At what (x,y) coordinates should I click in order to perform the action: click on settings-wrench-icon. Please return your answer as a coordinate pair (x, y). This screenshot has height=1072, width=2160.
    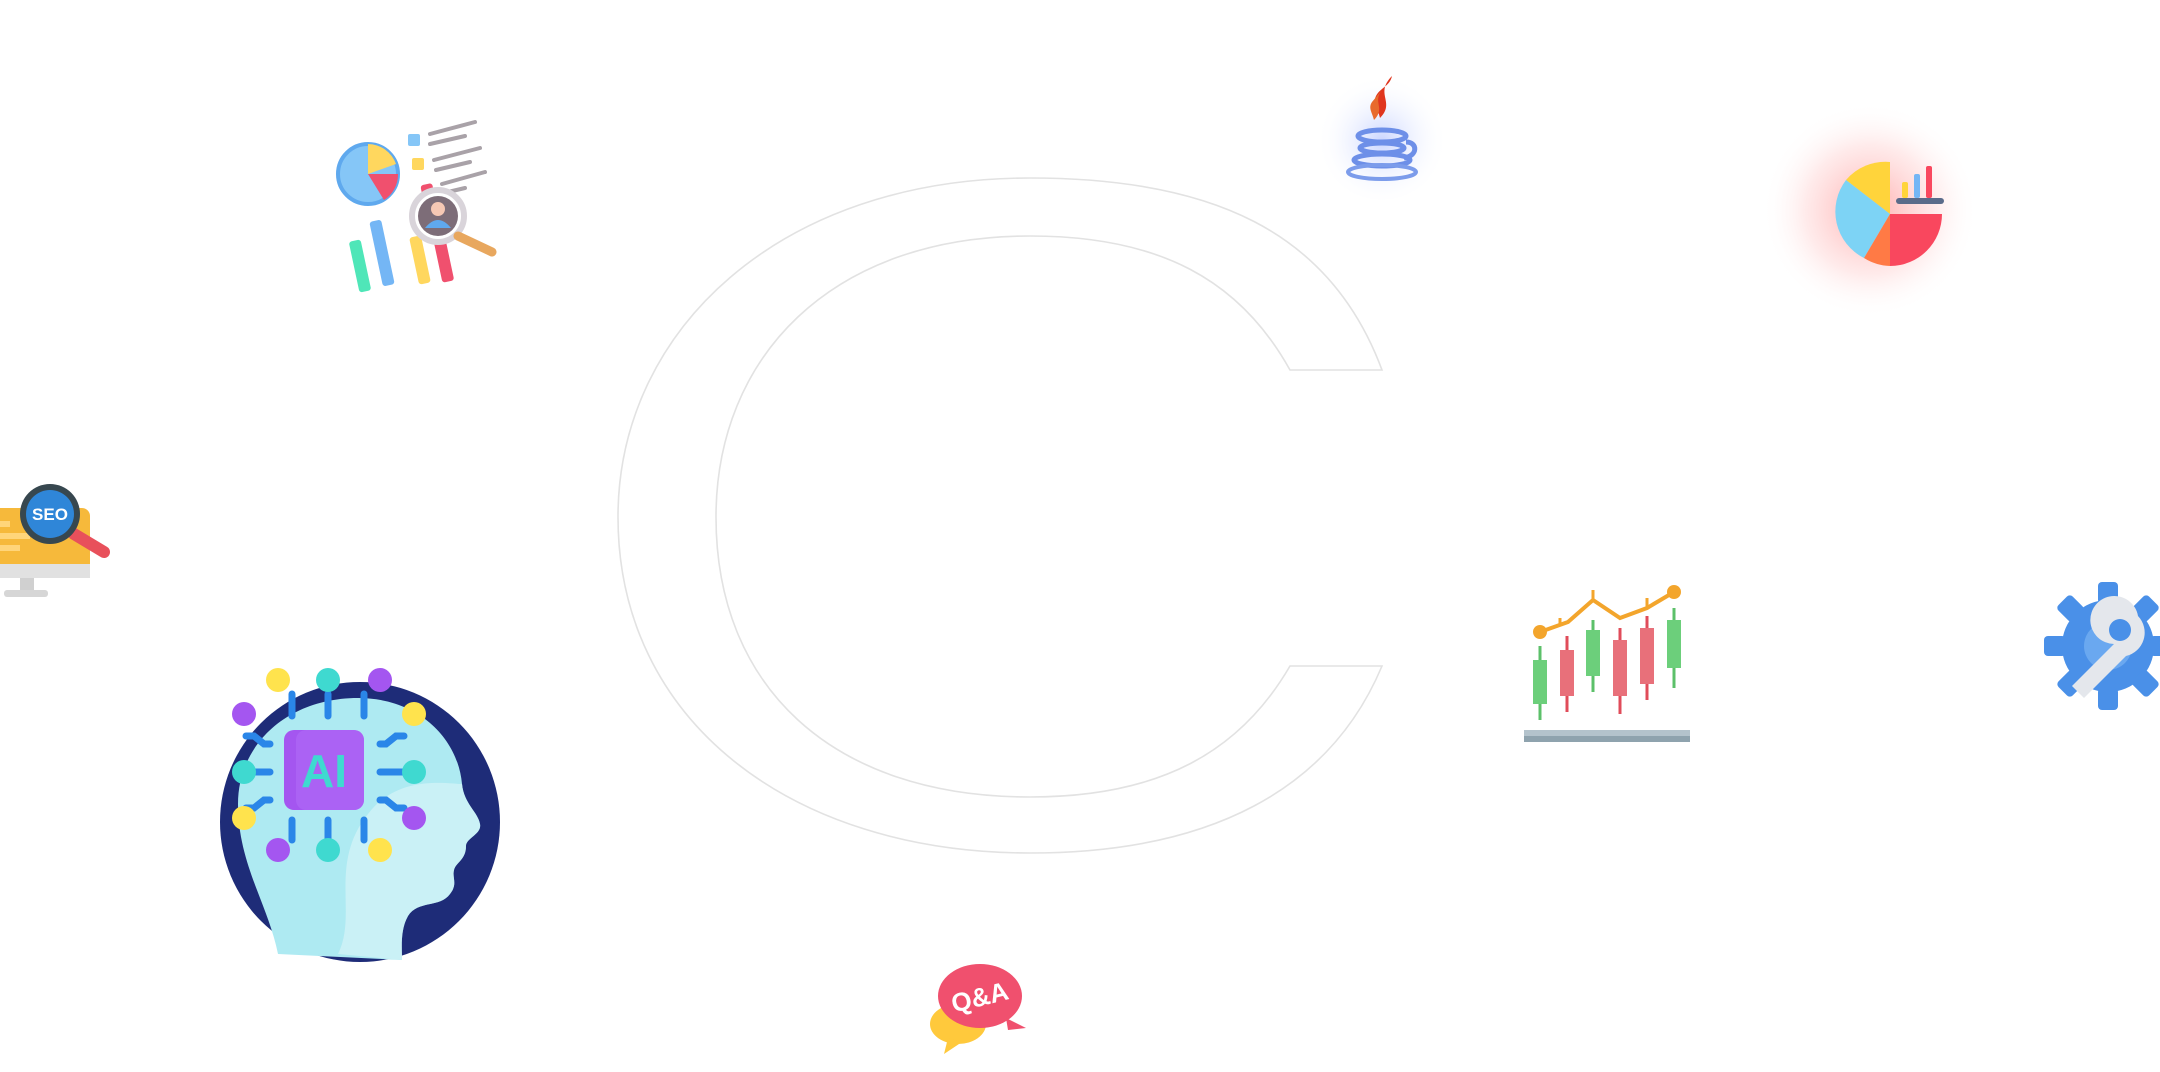
    Looking at the image, I should click on (2101, 650).